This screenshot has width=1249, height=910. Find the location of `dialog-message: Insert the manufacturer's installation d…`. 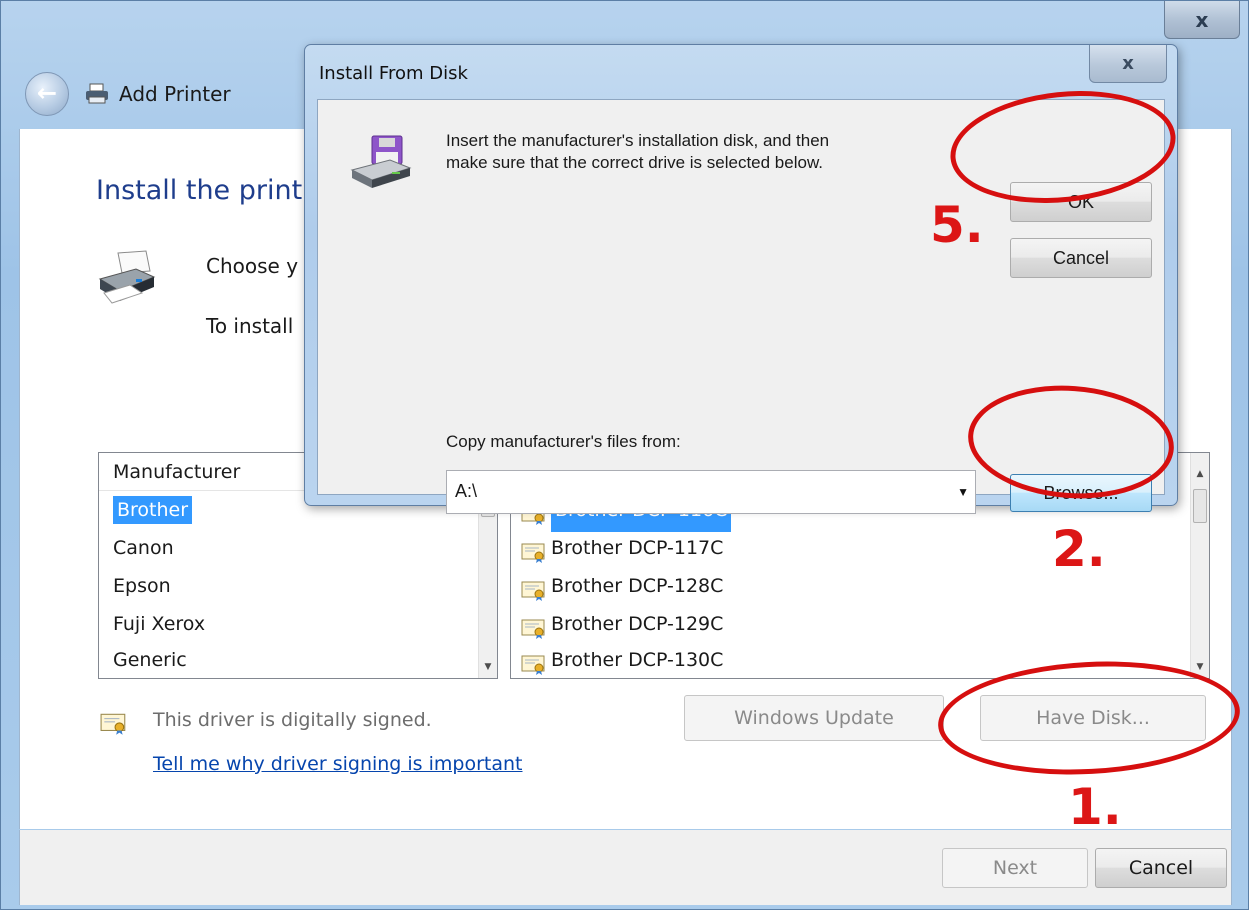

dialog-message: Insert the manufacturer's installation d… is located at coordinates (706, 152).